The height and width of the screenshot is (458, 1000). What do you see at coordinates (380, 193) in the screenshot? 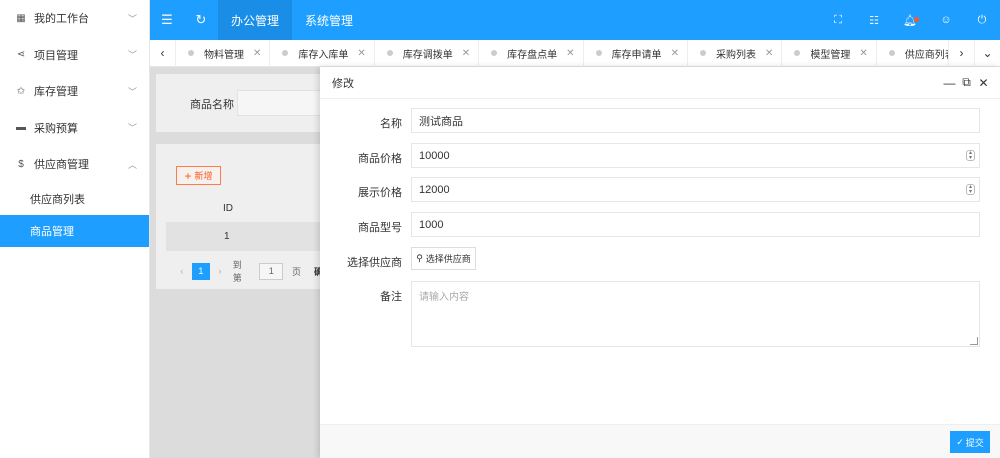
I see `display-price-label: 展示价格` at bounding box center [380, 193].